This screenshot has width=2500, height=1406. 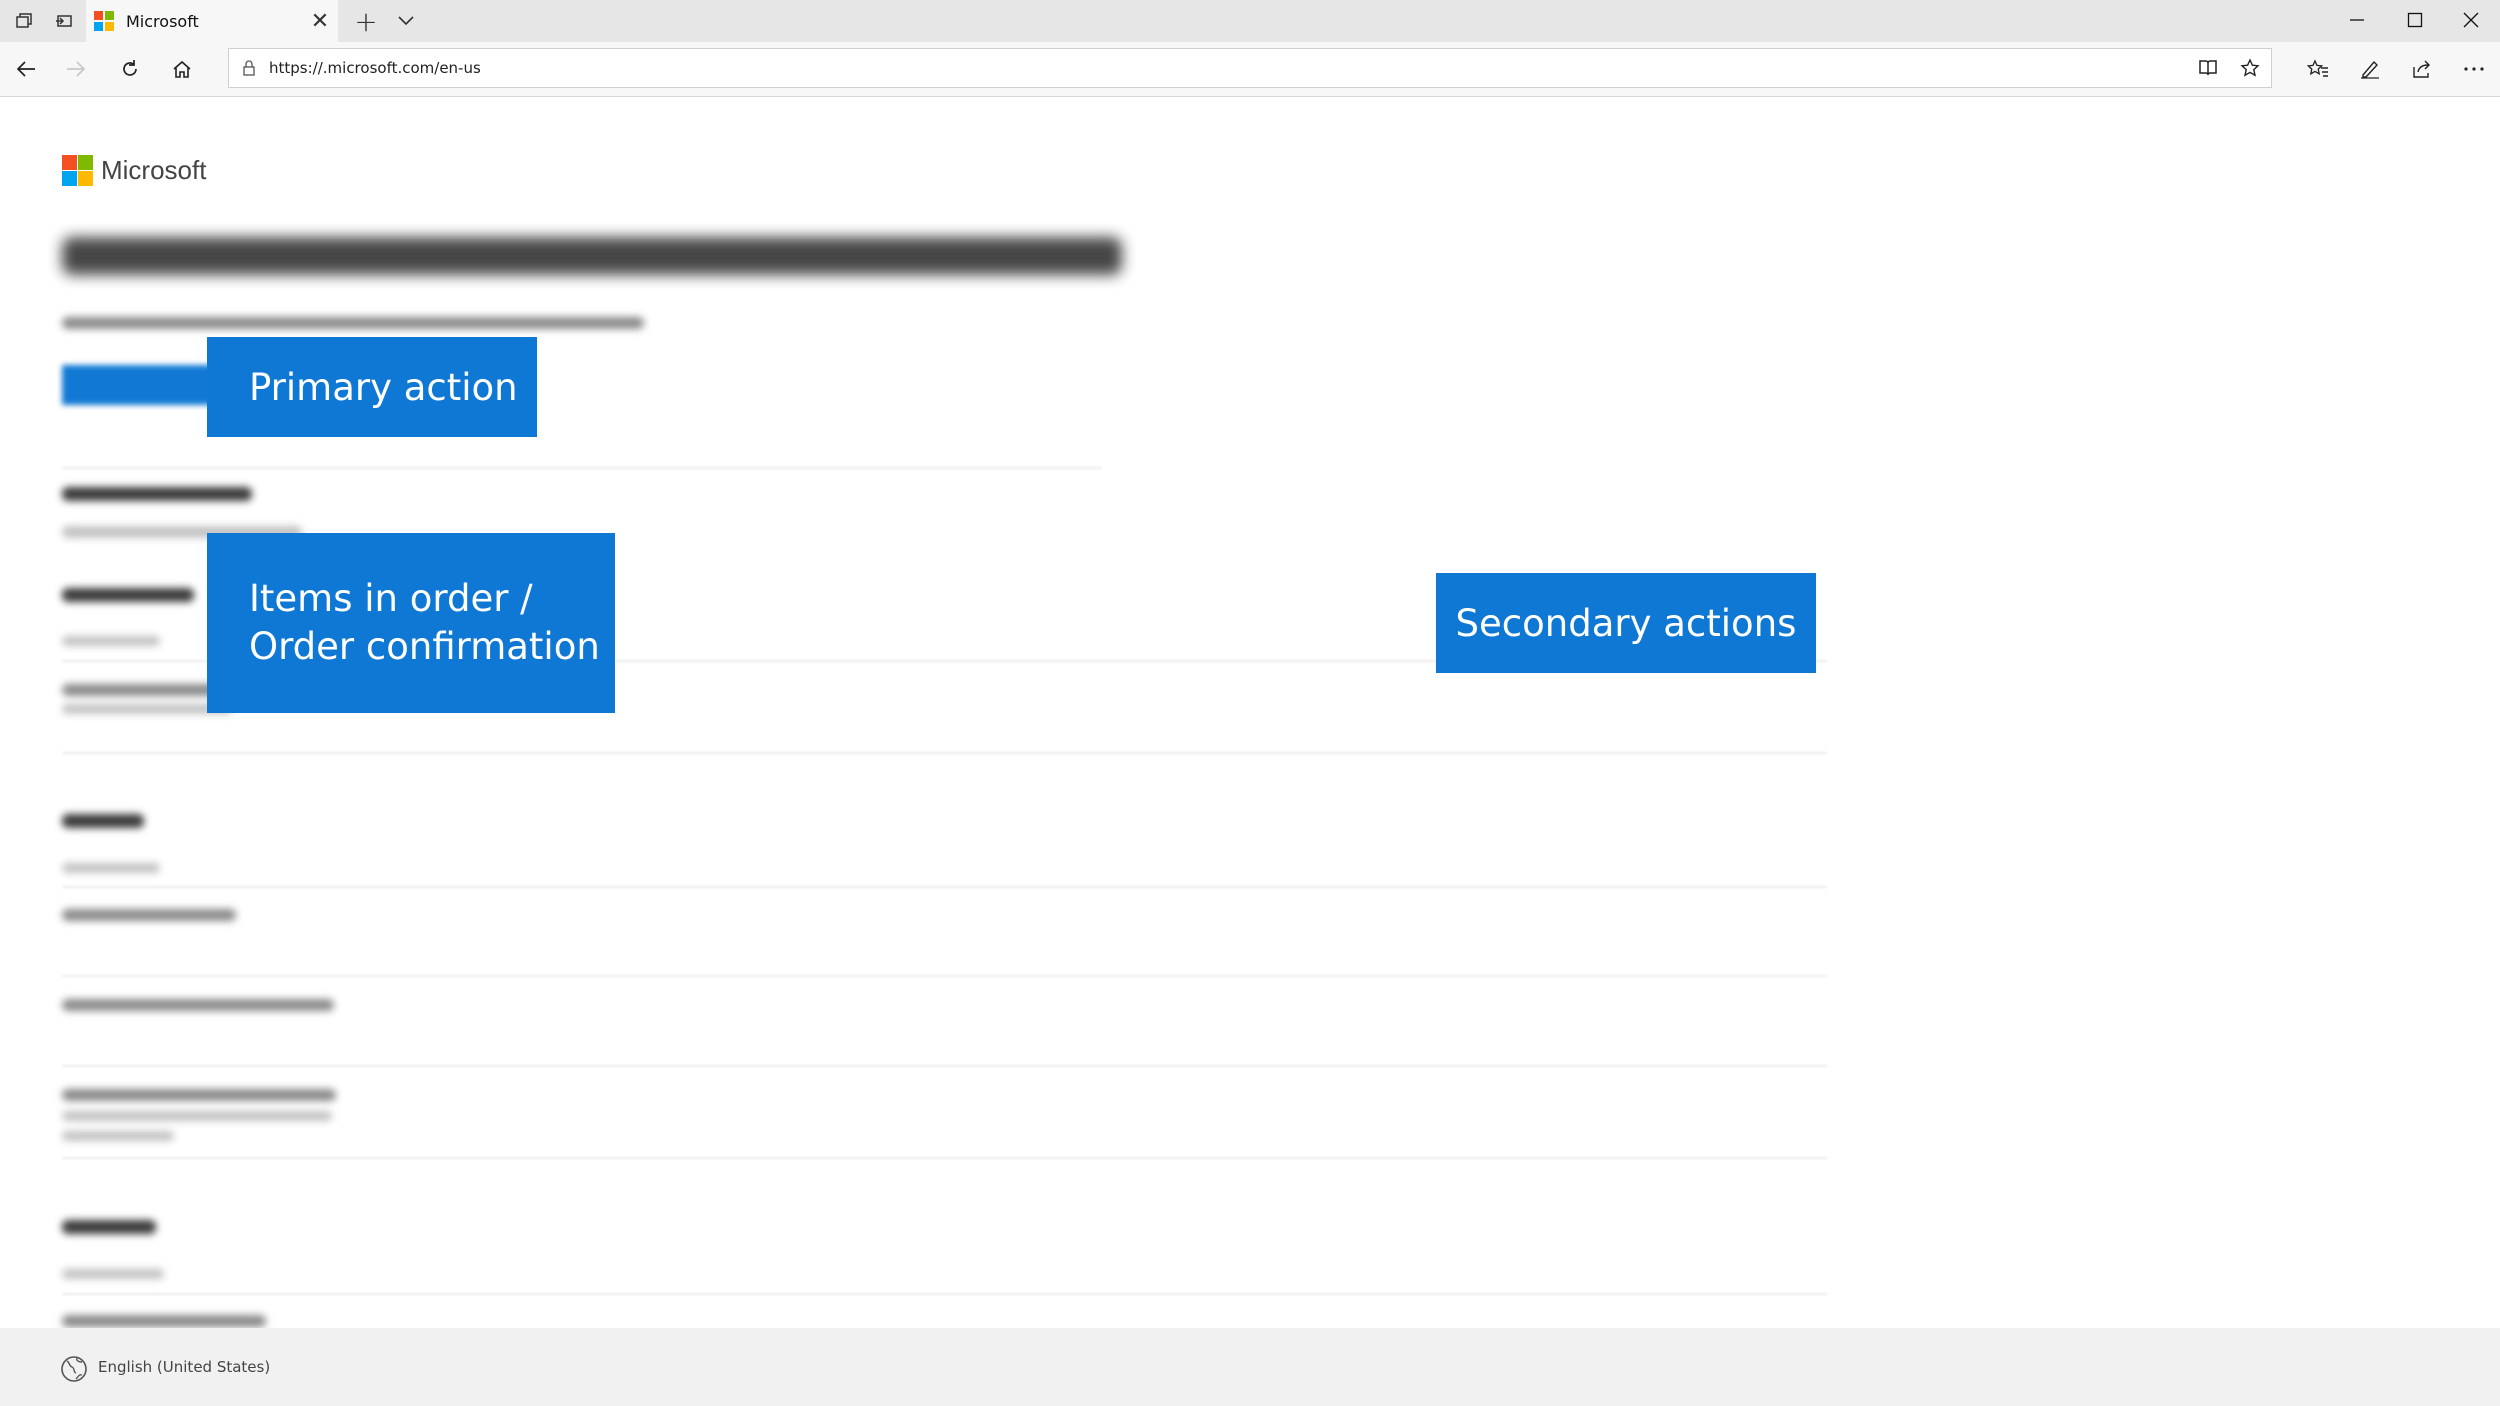 What do you see at coordinates (249, 68) in the screenshot?
I see `lock-icon` at bounding box center [249, 68].